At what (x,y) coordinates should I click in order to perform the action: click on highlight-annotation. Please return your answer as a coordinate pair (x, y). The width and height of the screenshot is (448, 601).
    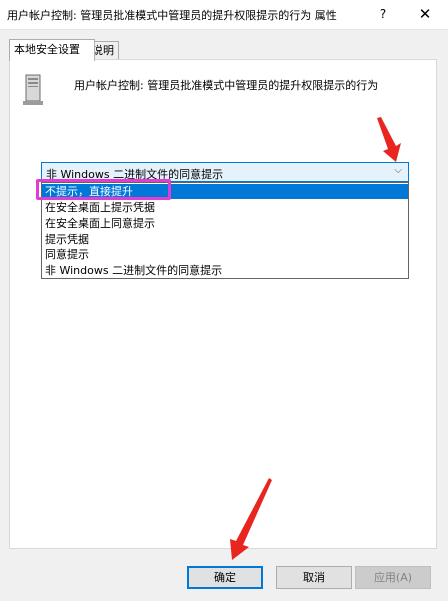
    Looking at the image, I should click on (103, 189).